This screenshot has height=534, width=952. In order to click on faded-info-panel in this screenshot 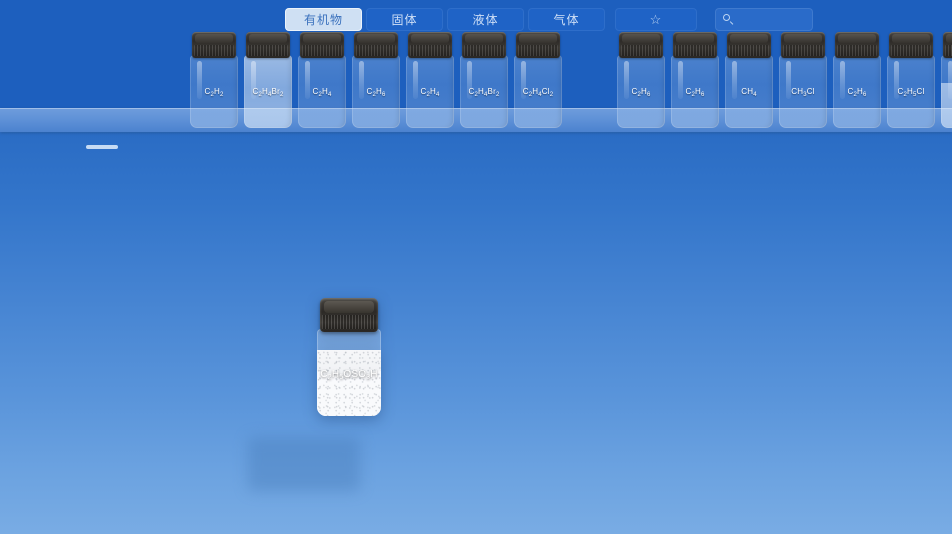, I will do `click(304, 464)`.